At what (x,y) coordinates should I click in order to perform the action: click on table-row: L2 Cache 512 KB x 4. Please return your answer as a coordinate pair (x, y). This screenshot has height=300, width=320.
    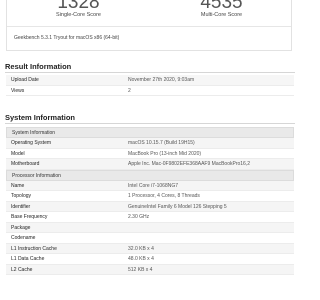
    Looking at the image, I should click on (150, 269).